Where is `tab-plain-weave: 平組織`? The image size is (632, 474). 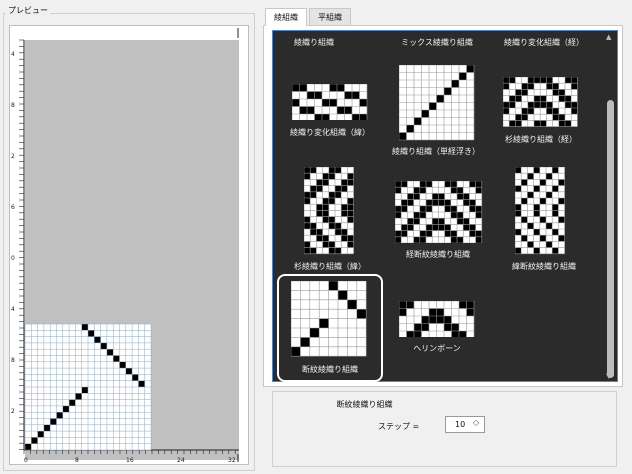 tab-plain-weave: 平組織 is located at coordinates (330, 16).